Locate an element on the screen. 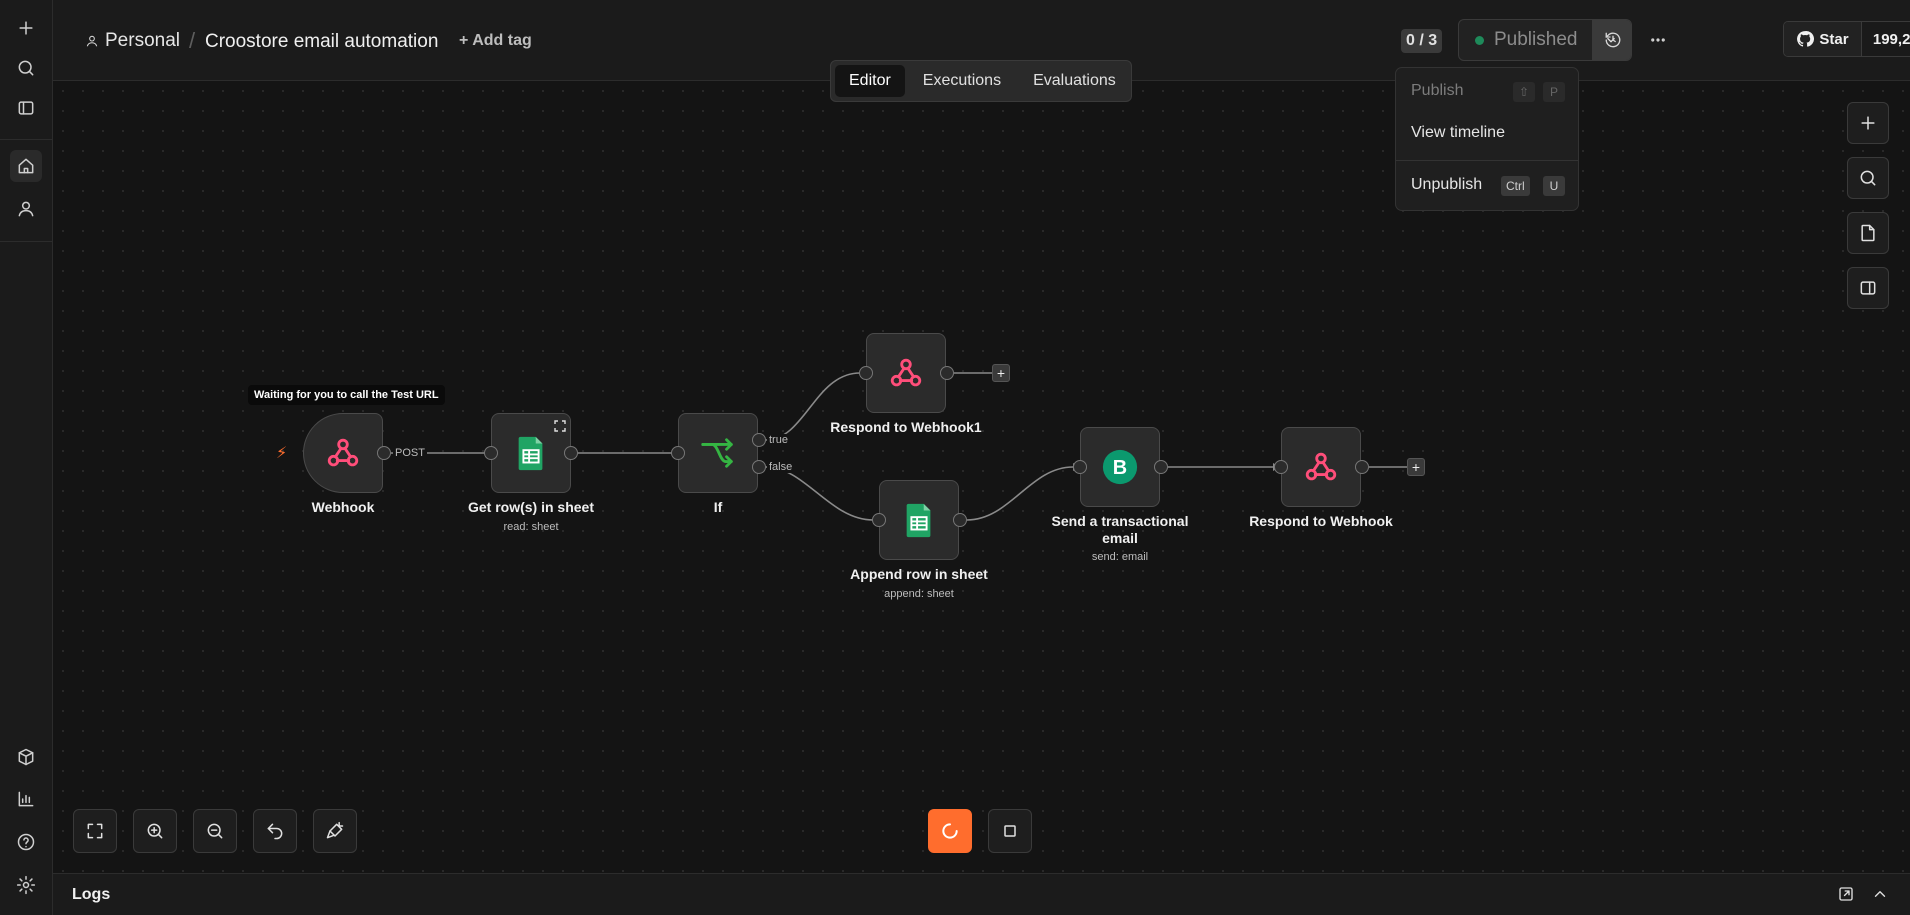 This screenshot has width=1910, height=915. sidebar-item-insights is located at coordinates (26, 799).